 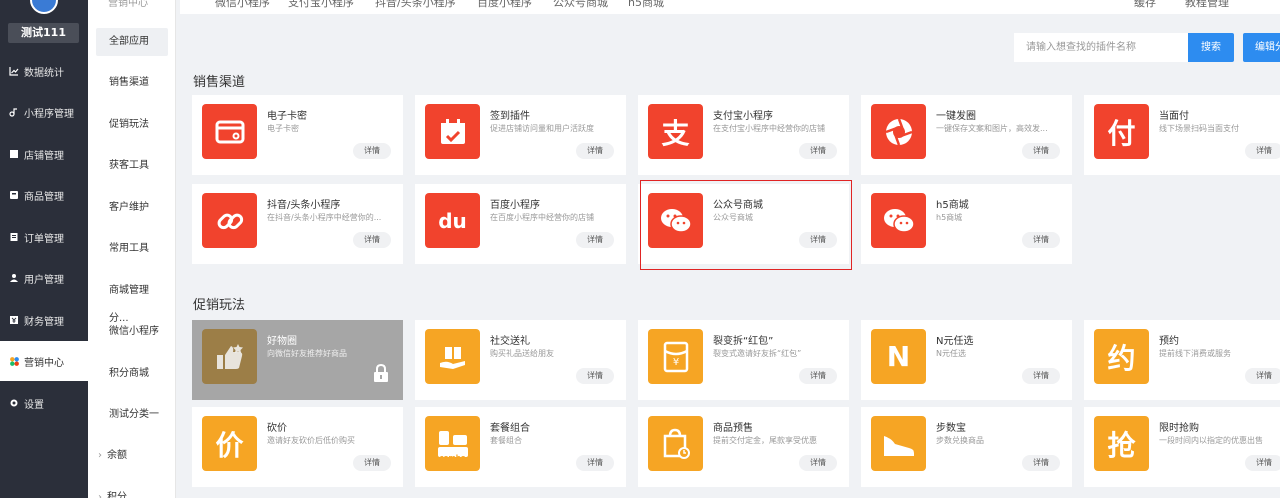 What do you see at coordinates (1182, 360) in the screenshot?
I see `plugin-card: 约 预约 提前线下消费或服务 详情` at bounding box center [1182, 360].